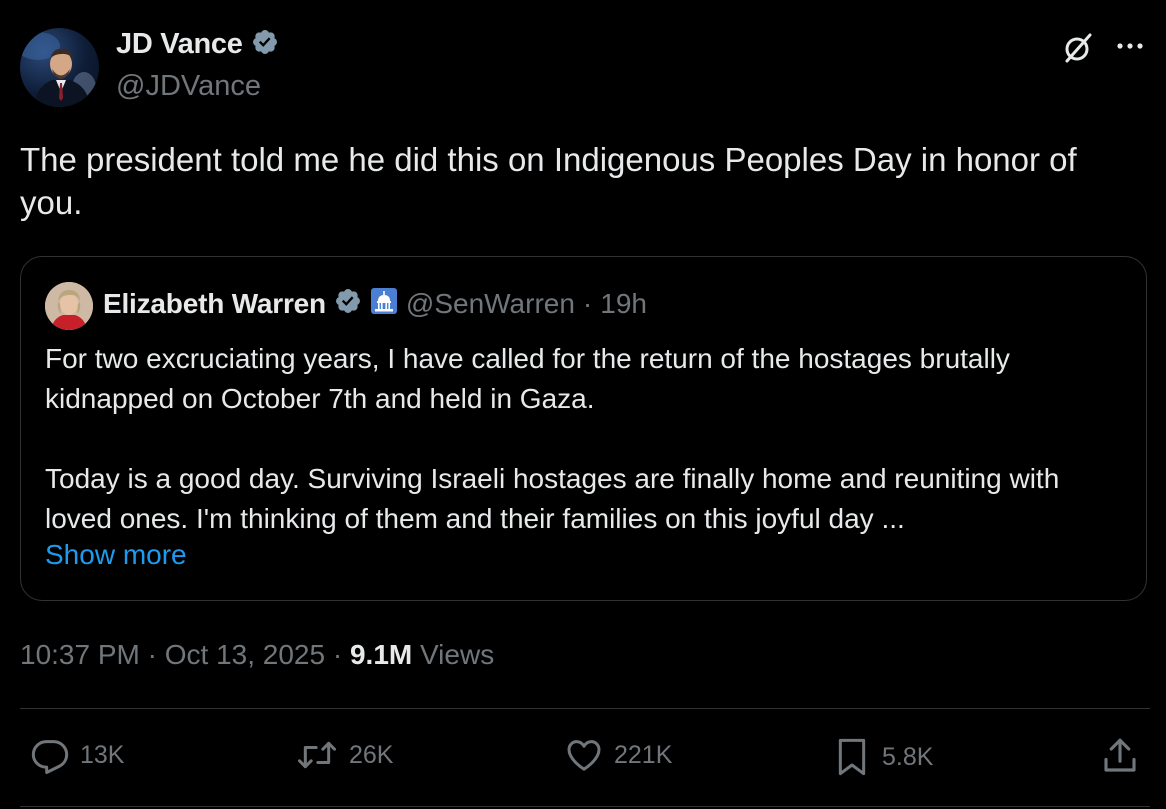 The height and width of the screenshot is (809, 1166). Describe the element at coordinates (69, 306) in the screenshot. I see `quoted-author-avatar` at that location.